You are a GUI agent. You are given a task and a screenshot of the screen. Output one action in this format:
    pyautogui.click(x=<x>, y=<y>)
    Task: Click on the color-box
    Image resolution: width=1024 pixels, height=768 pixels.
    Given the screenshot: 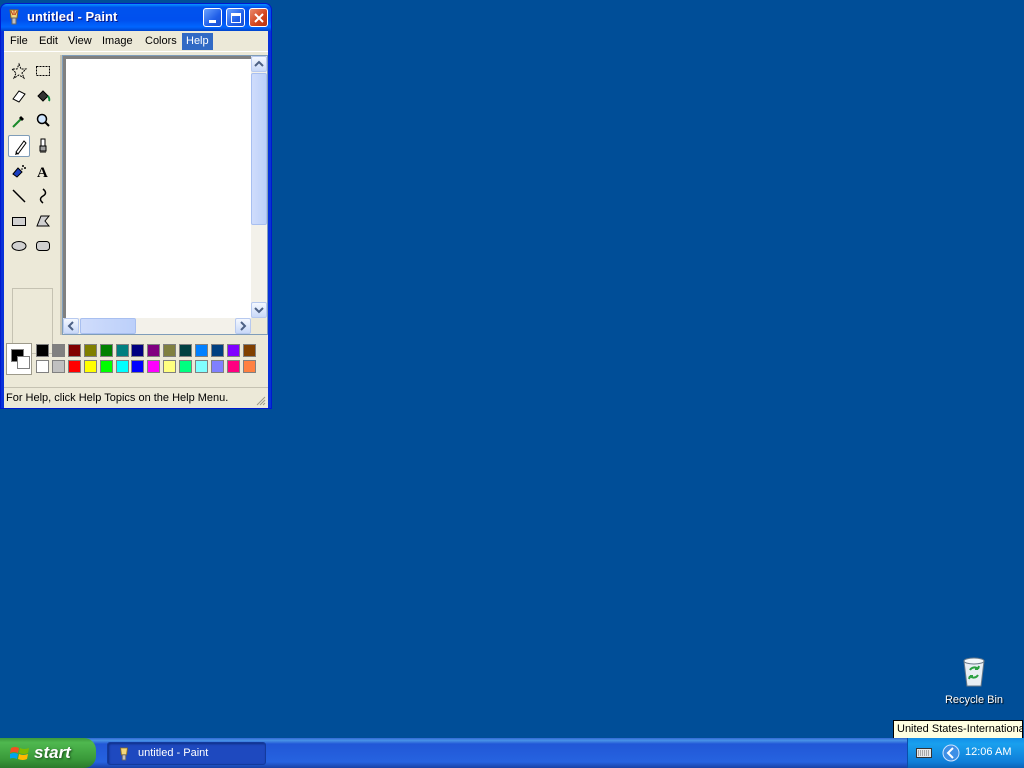 What is the action you would take?
    pyautogui.click(x=136, y=362)
    